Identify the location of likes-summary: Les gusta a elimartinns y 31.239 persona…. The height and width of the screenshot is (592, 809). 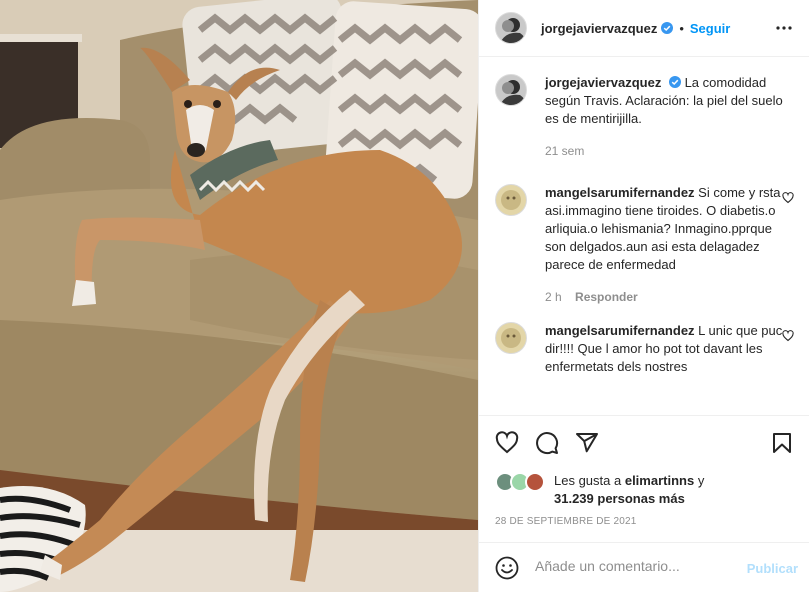
(645, 491).